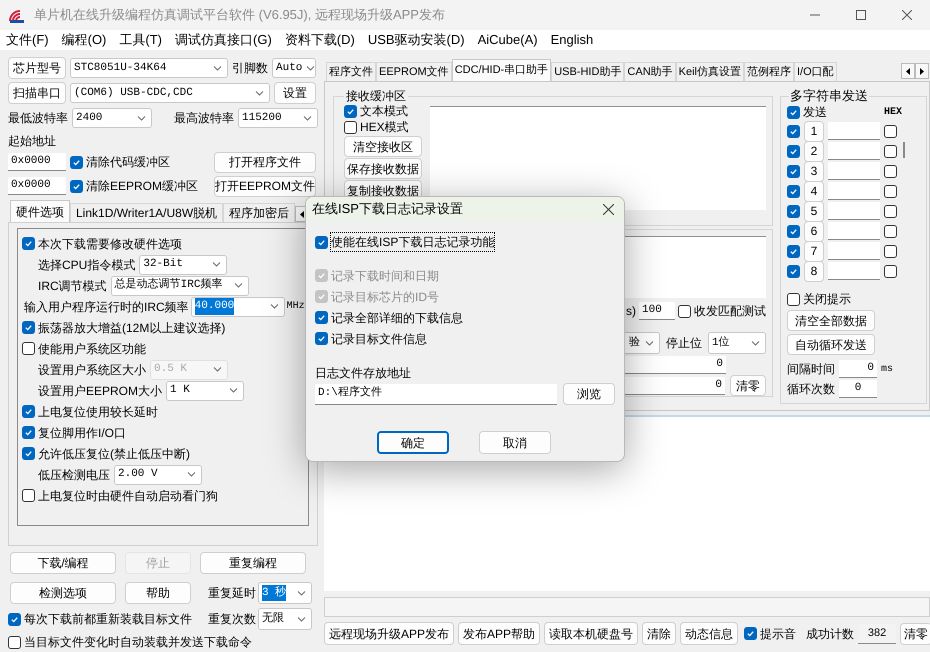 This screenshot has width=930, height=652. Describe the element at coordinates (814, 171) in the screenshot. I see `string-number-button: 3` at that location.